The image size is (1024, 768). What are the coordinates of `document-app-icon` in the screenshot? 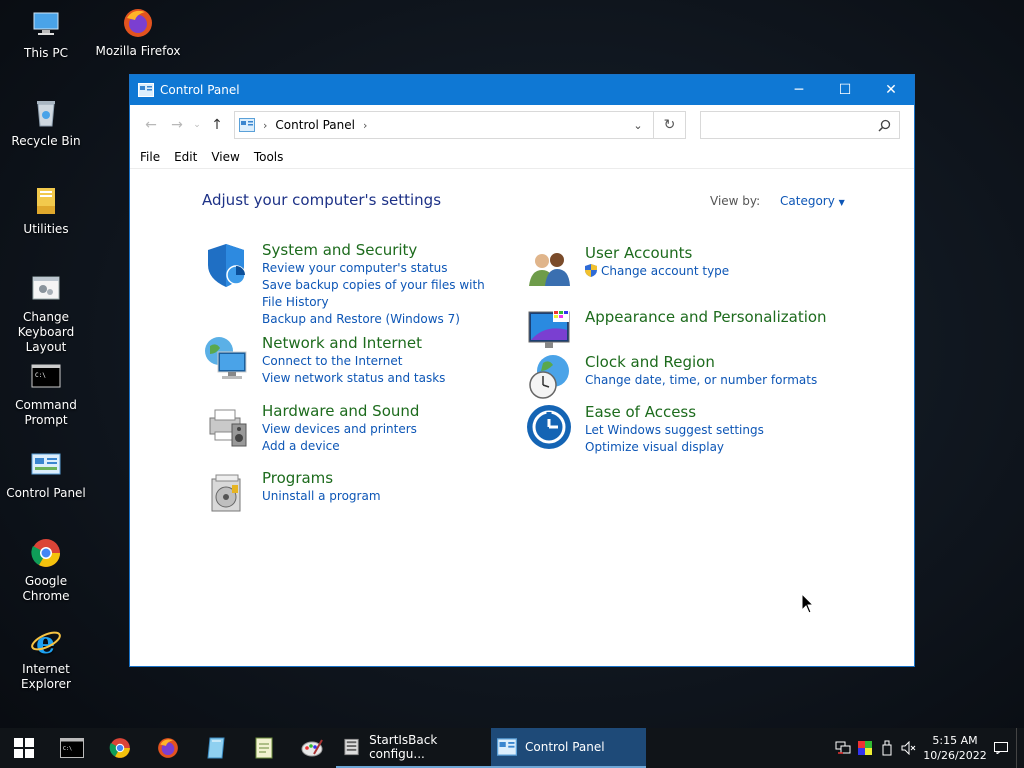 It's located at (216, 748).